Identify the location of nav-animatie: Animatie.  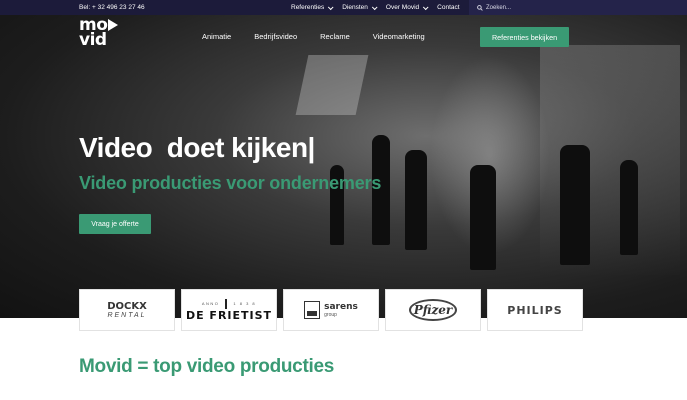
(216, 36).